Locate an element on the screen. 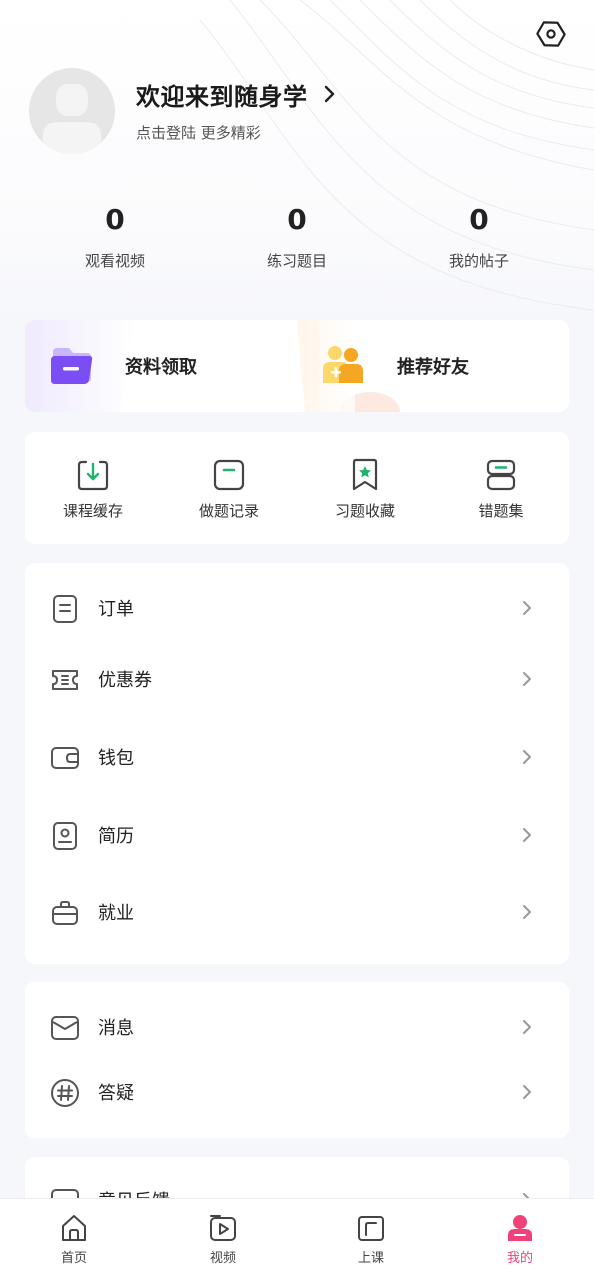  menu-item-employment: 就业 is located at coordinates (297, 912).